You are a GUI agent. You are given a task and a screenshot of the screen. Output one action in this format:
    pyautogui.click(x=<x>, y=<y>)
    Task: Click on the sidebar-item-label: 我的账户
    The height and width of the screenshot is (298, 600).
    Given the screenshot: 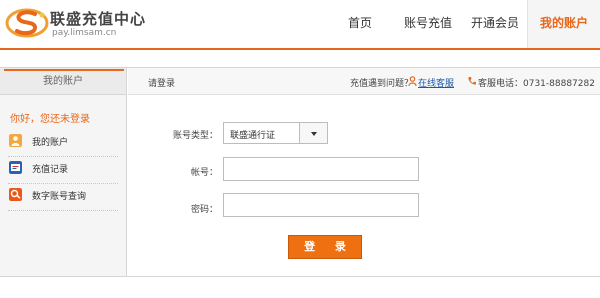 What is the action you would take?
    pyautogui.click(x=50, y=143)
    